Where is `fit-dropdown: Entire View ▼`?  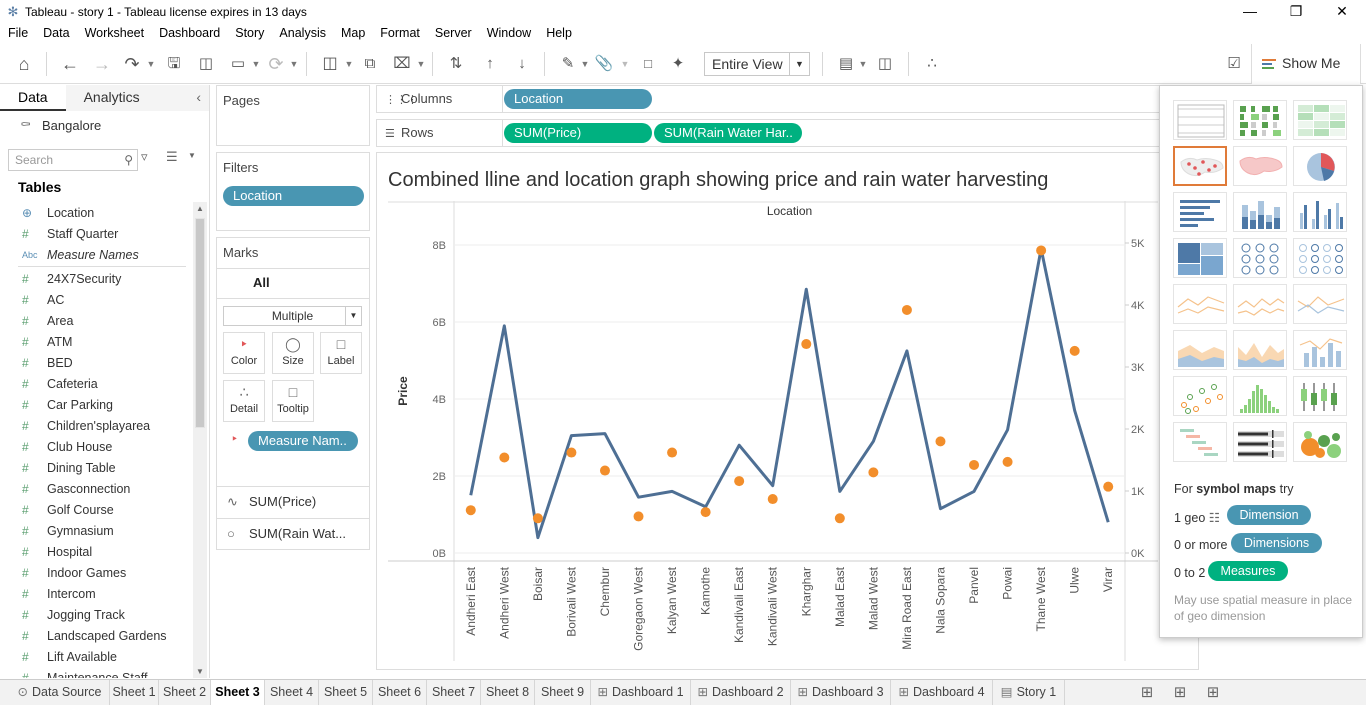 fit-dropdown: Entire View ▼ is located at coordinates (757, 64).